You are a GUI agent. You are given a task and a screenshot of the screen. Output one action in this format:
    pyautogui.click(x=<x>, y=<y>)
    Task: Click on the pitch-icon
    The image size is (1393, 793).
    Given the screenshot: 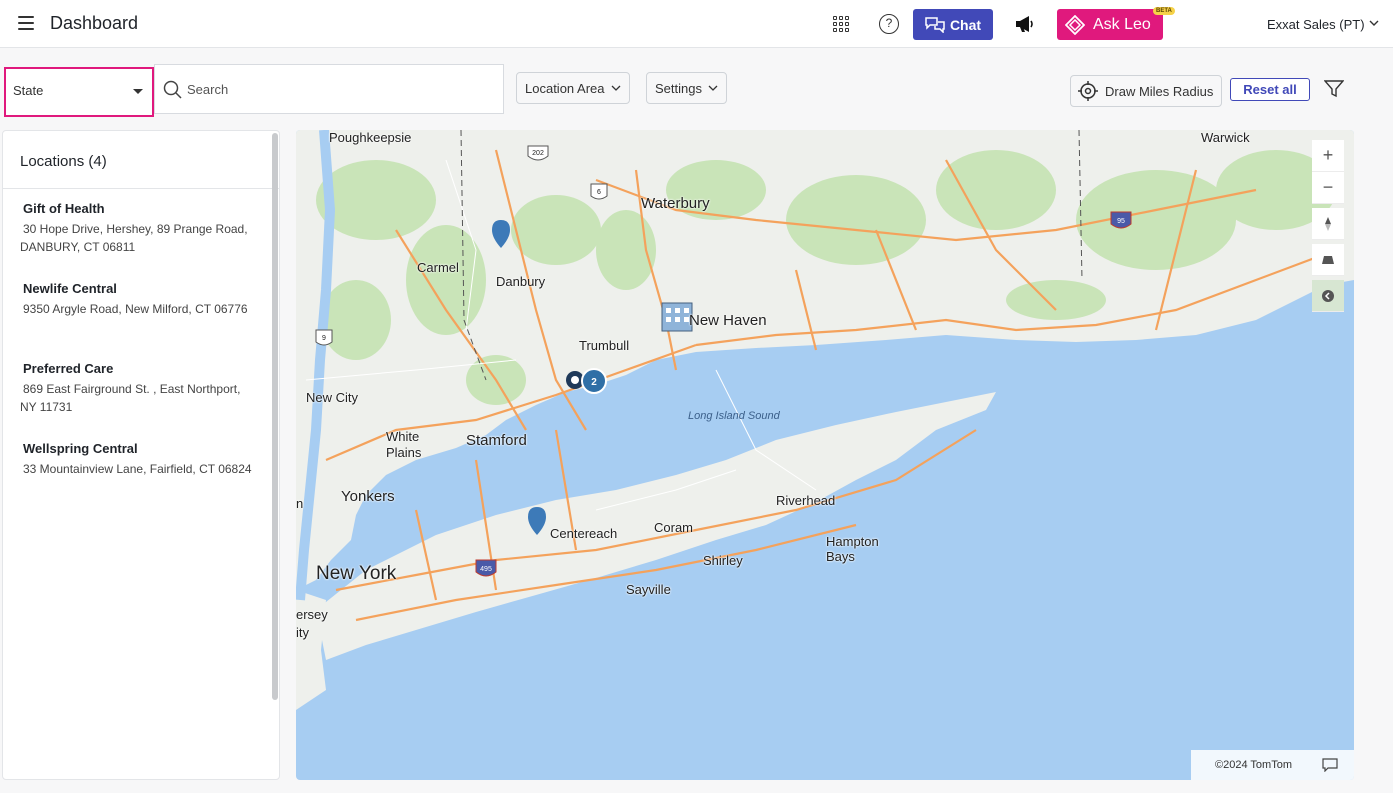 What is the action you would take?
    pyautogui.click(x=1328, y=259)
    